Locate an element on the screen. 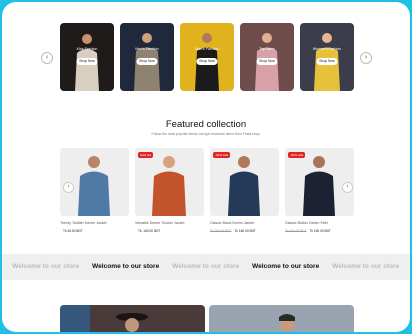  product-prev-button: ‹ is located at coordinates (68, 187).